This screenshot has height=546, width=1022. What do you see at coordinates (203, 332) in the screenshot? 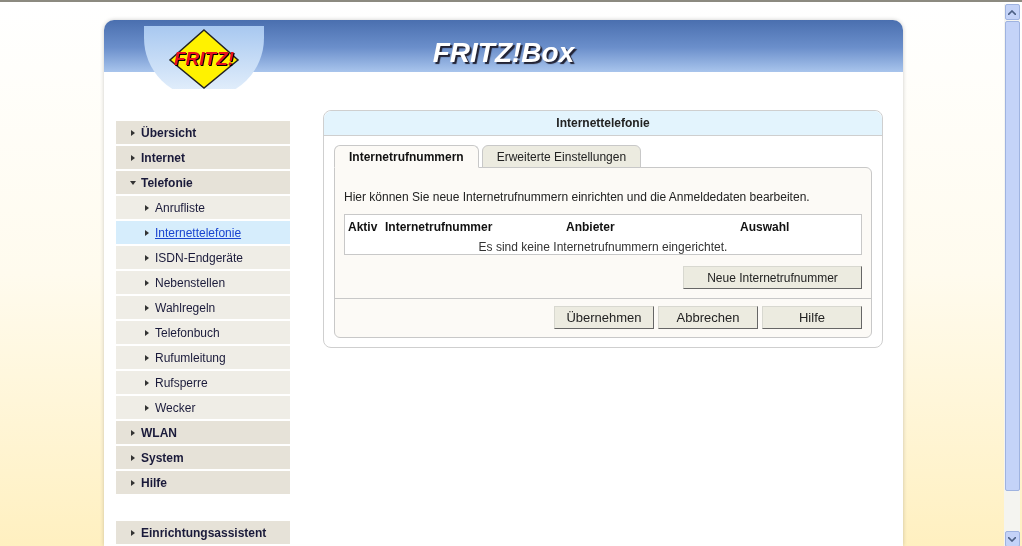
I see `submenu-item: Telefonbuch` at bounding box center [203, 332].